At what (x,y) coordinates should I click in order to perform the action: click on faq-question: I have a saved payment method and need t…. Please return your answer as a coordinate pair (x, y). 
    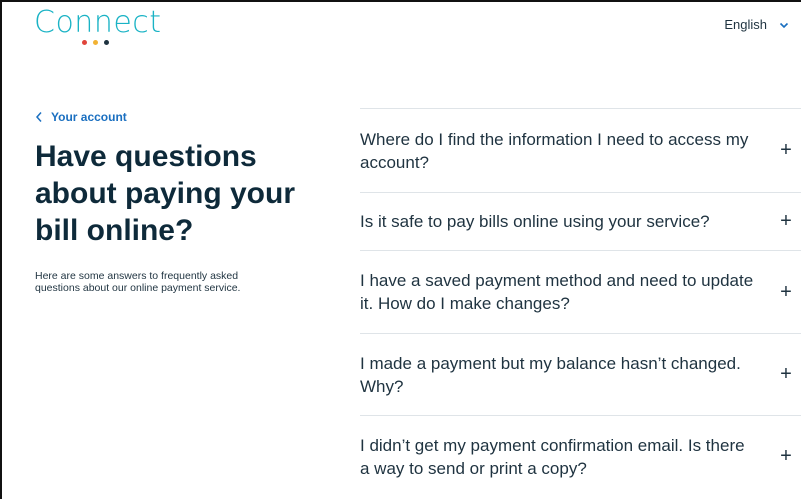
    Looking at the image, I should click on (557, 292).